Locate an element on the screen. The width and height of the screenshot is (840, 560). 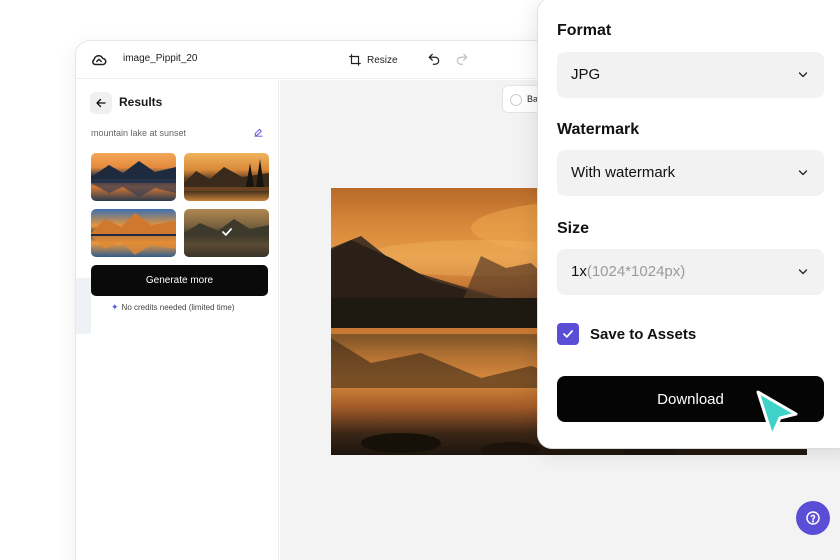
save-to-assets-label: Save to Assets is located at coordinates (643, 334).